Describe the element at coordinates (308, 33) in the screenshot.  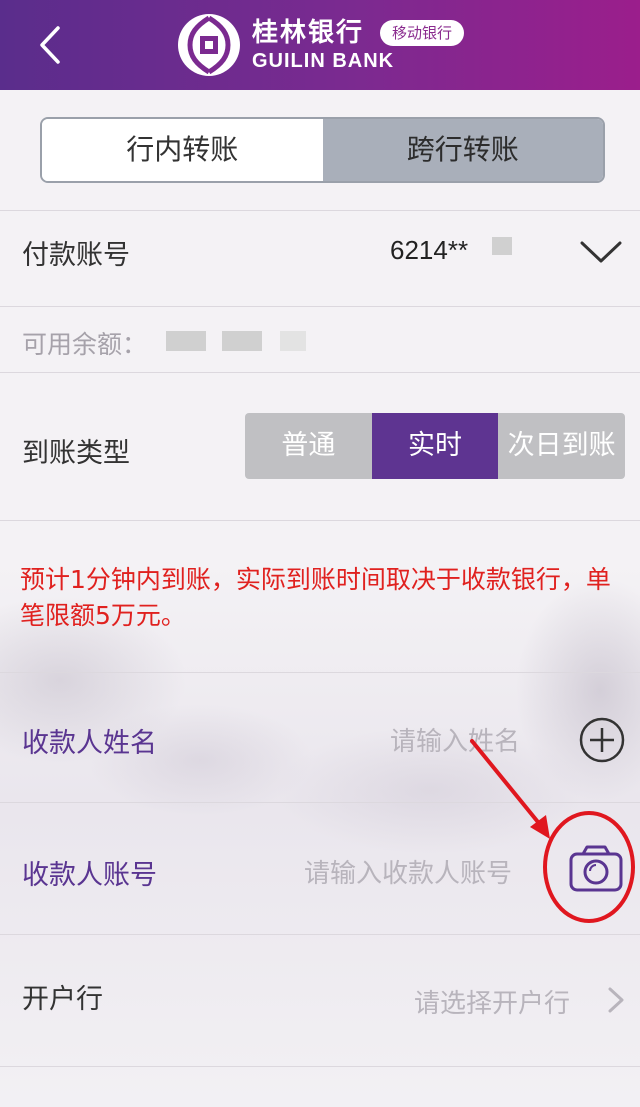
I see `bank-name-cn: 桂林银行` at that location.